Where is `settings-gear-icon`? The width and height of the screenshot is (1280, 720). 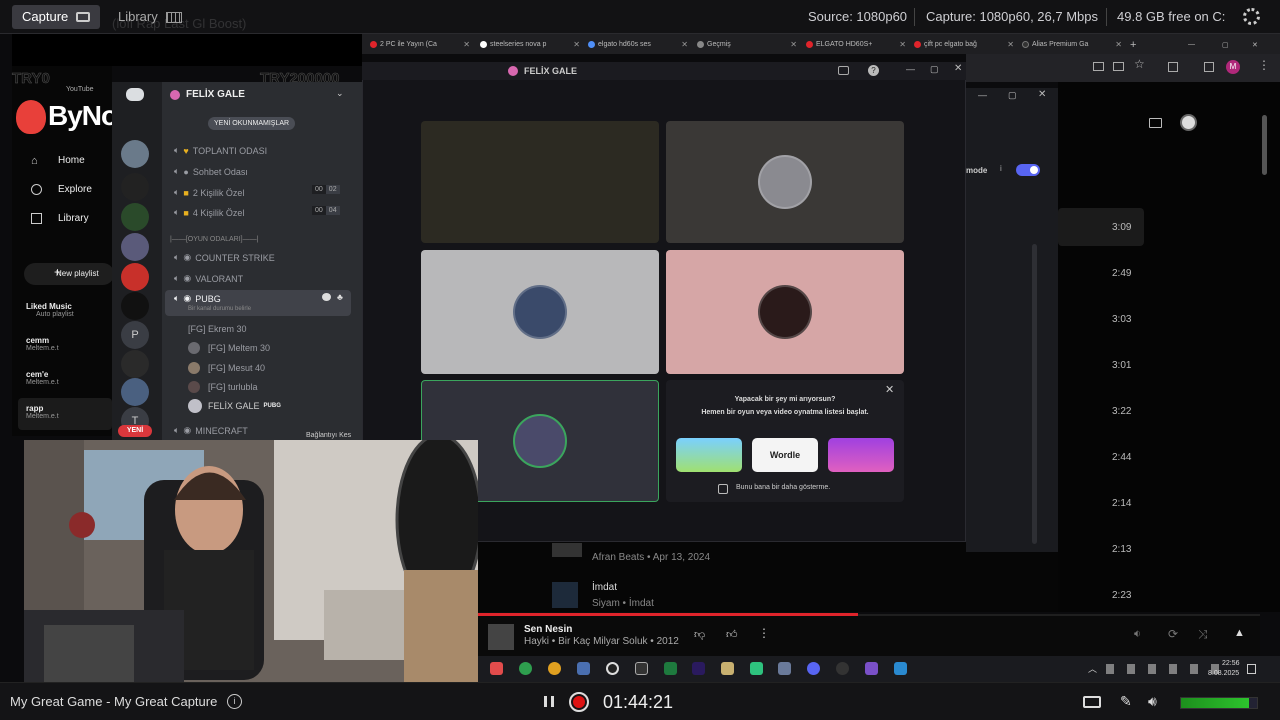 settings-gear-icon is located at coordinates (1251, 16).